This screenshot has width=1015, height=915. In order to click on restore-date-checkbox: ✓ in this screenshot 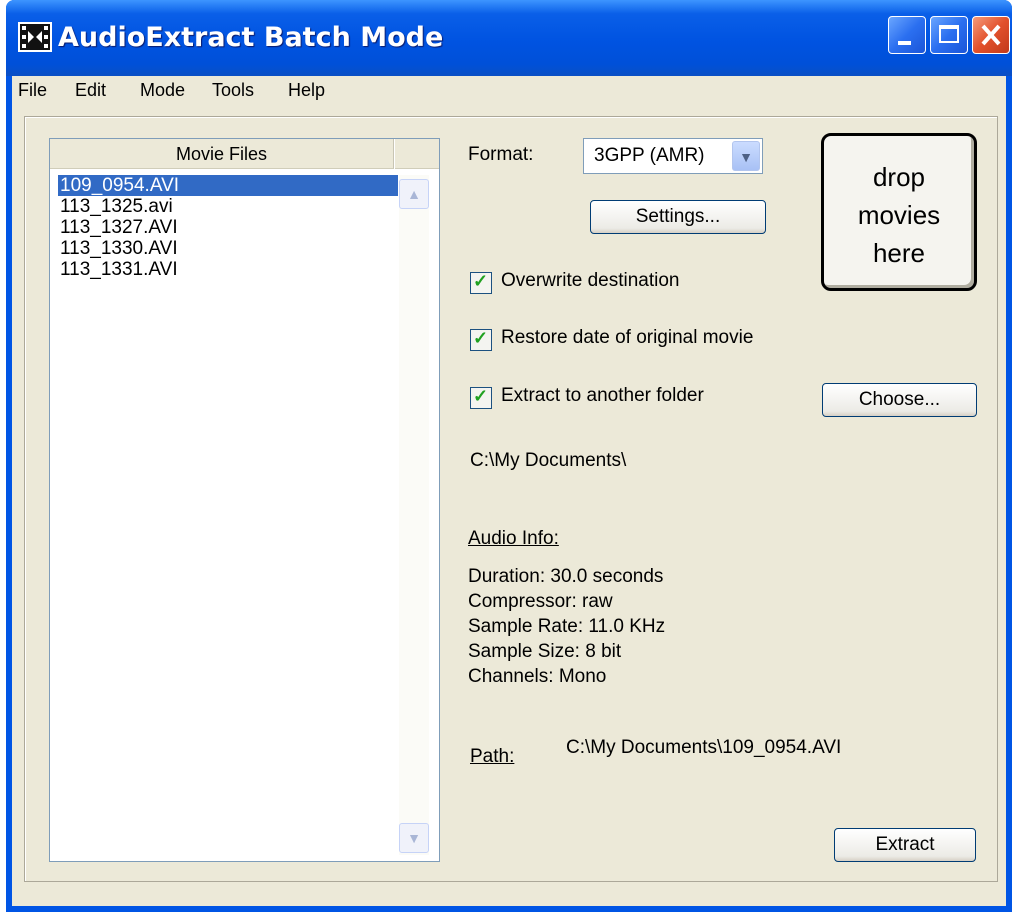, I will do `click(481, 339)`.